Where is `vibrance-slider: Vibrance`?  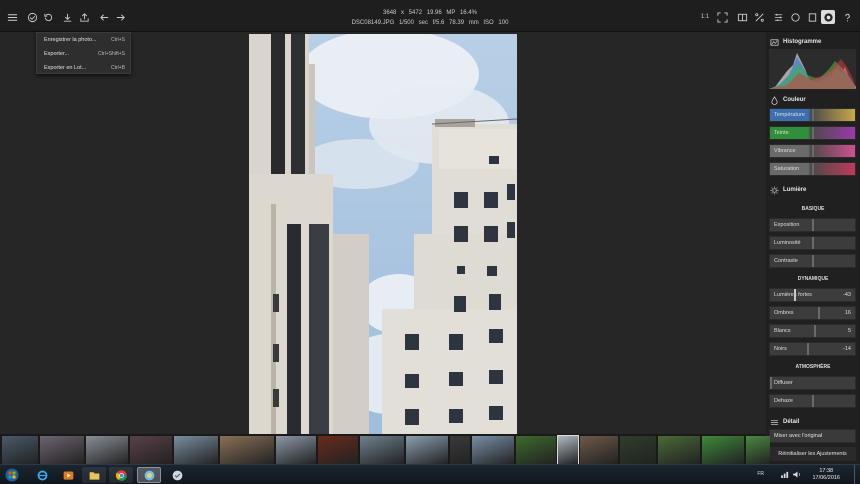
vibrance-slider: Vibrance is located at coordinates (812, 151).